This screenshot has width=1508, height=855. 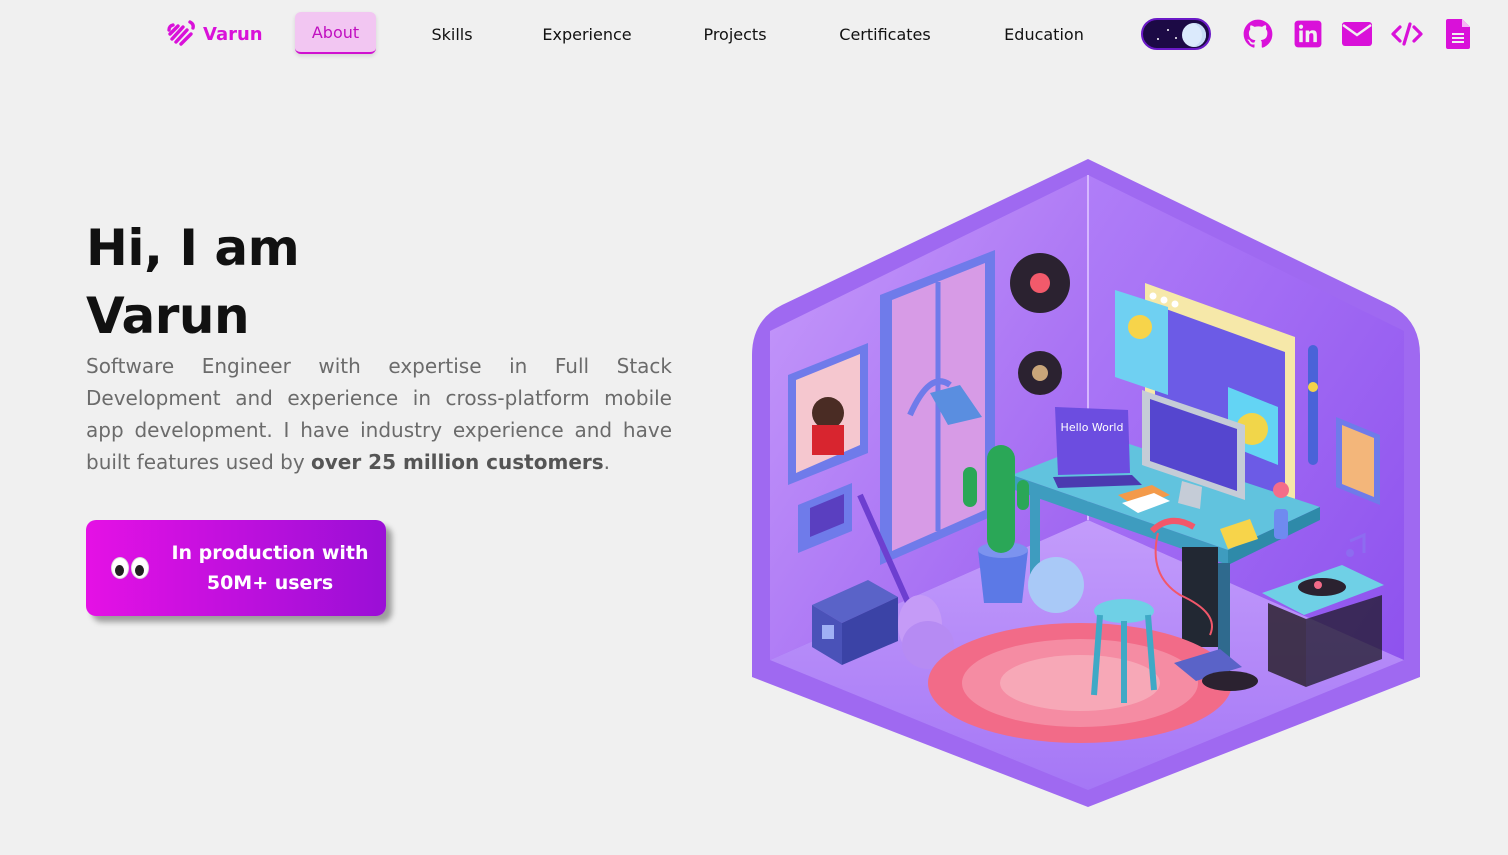 I want to click on nav-link-projects: Projects, so click(x=735, y=34).